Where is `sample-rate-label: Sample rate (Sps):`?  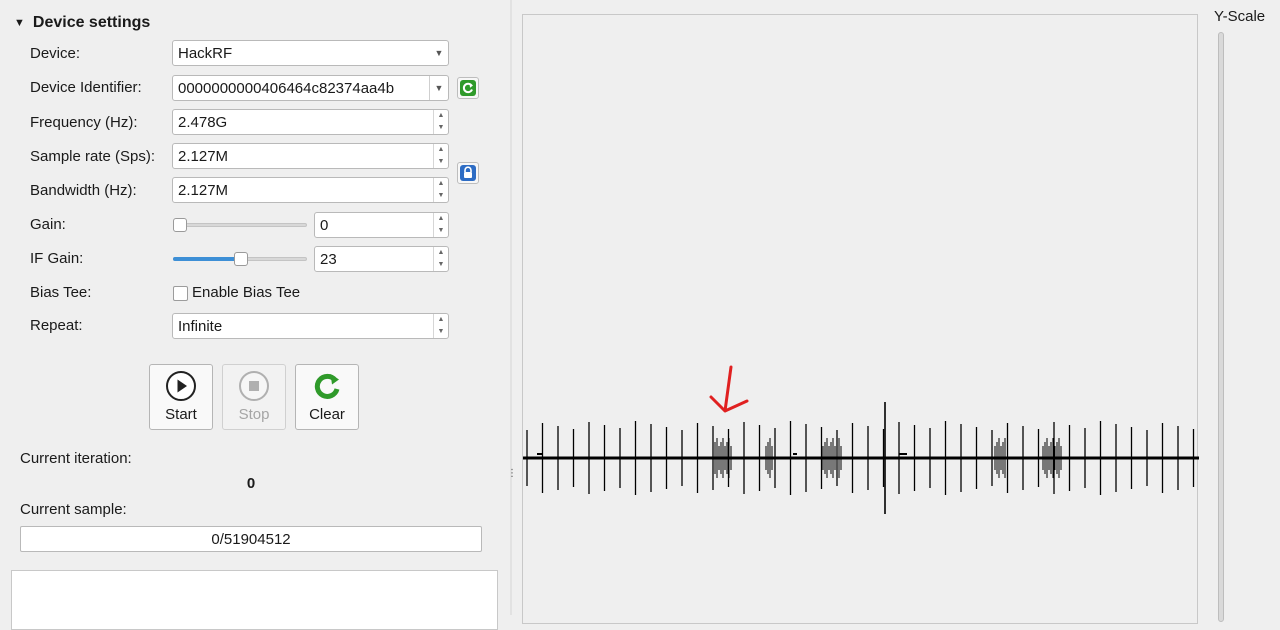 sample-rate-label: Sample rate (Sps): is located at coordinates (93, 156).